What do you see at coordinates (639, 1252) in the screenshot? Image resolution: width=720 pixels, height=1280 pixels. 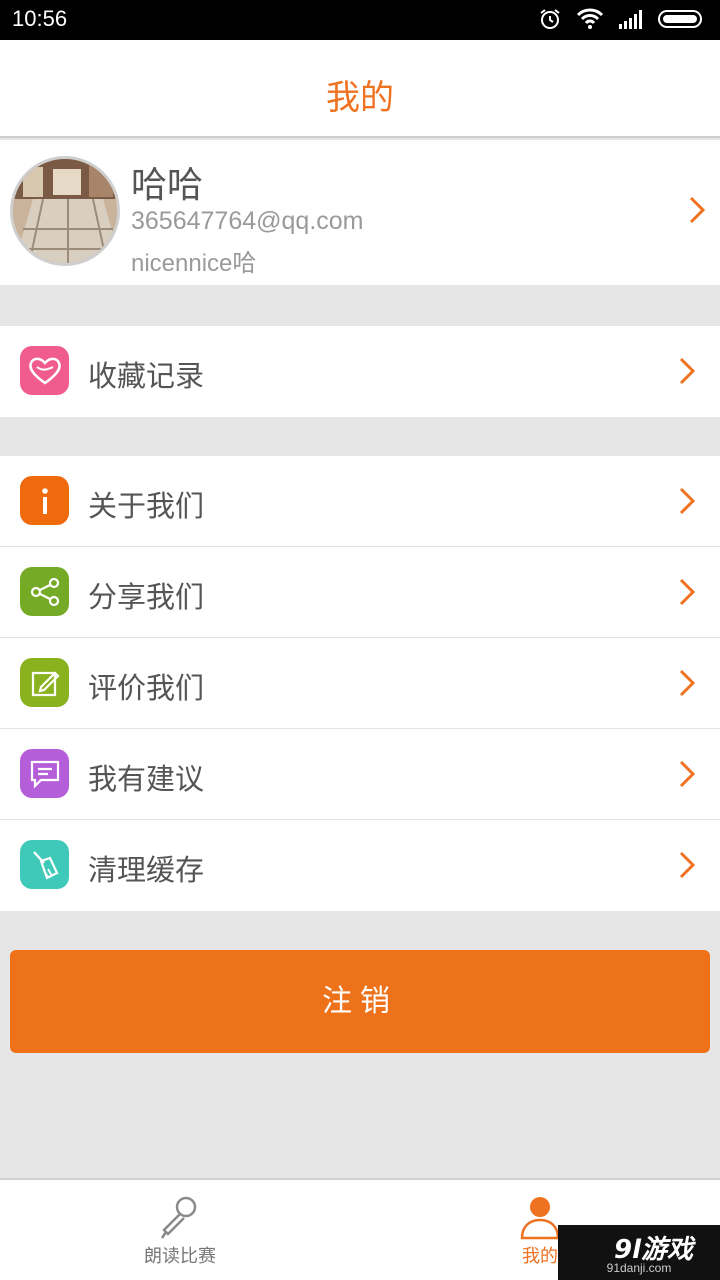 I see `watermark-logo: 9l游戏 91danji.com` at bounding box center [639, 1252].